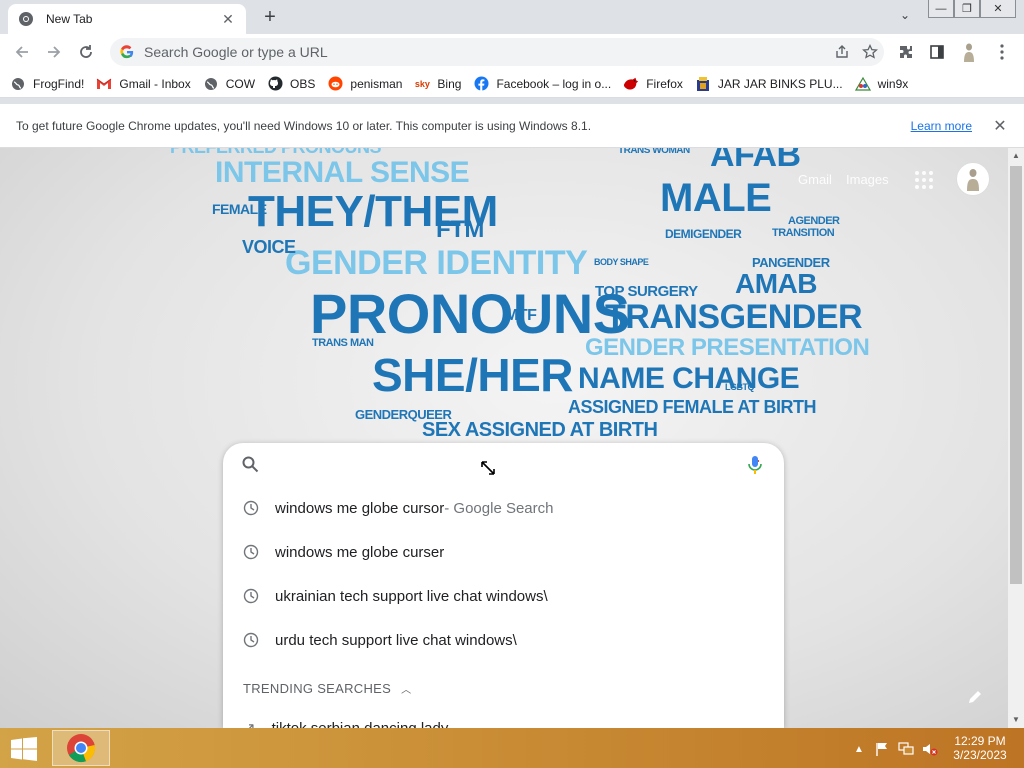  Describe the element at coordinates (104, 84) in the screenshot. I see `gmail-icon` at that location.